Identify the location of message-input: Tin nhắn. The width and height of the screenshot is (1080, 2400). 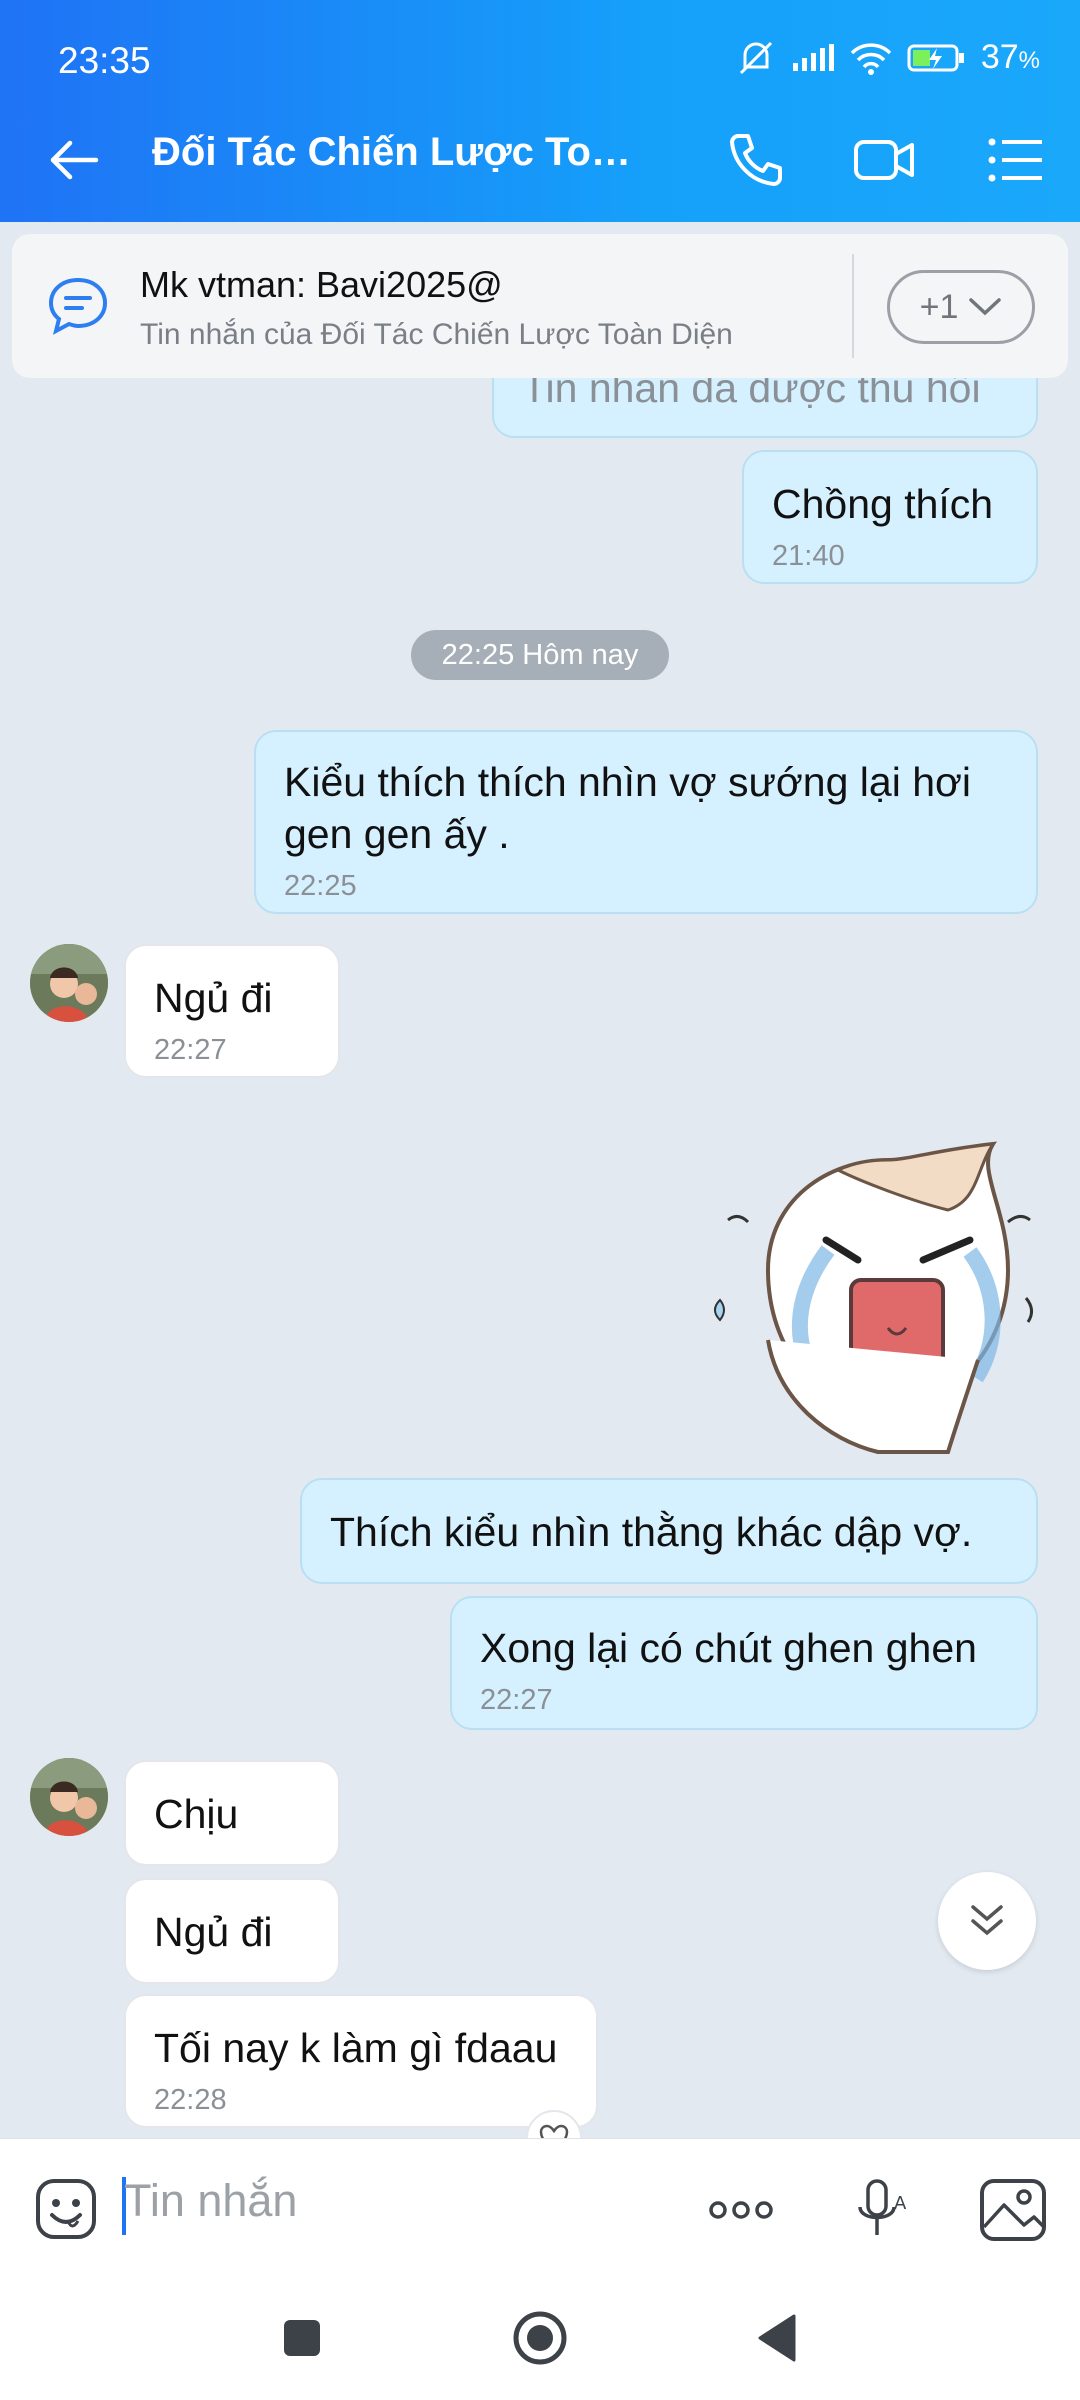
(210, 2201).